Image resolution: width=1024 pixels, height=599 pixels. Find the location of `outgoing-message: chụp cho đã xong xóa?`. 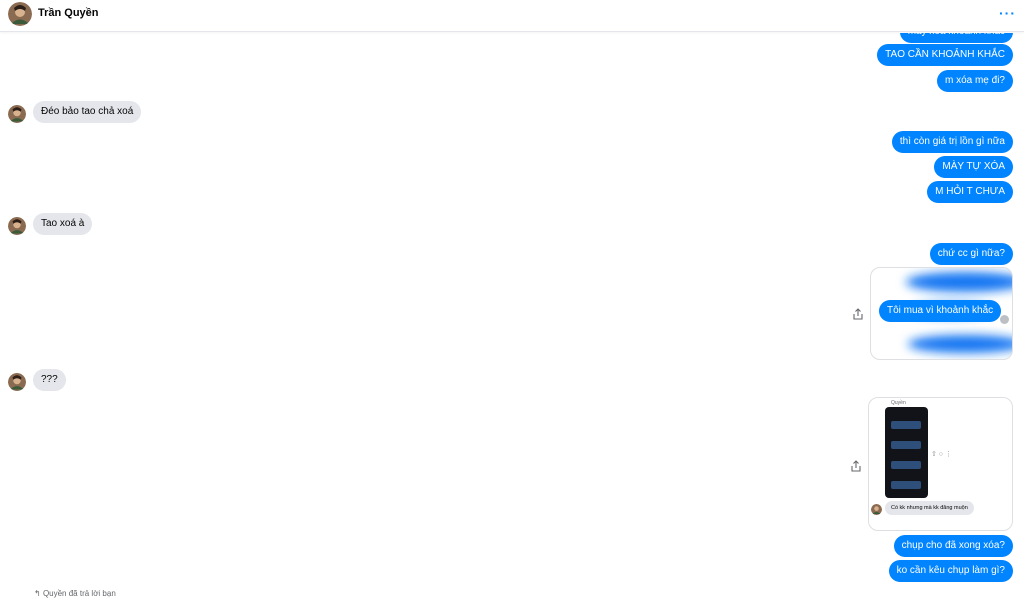

outgoing-message: chụp cho đã xong xóa? is located at coordinates (953, 546).